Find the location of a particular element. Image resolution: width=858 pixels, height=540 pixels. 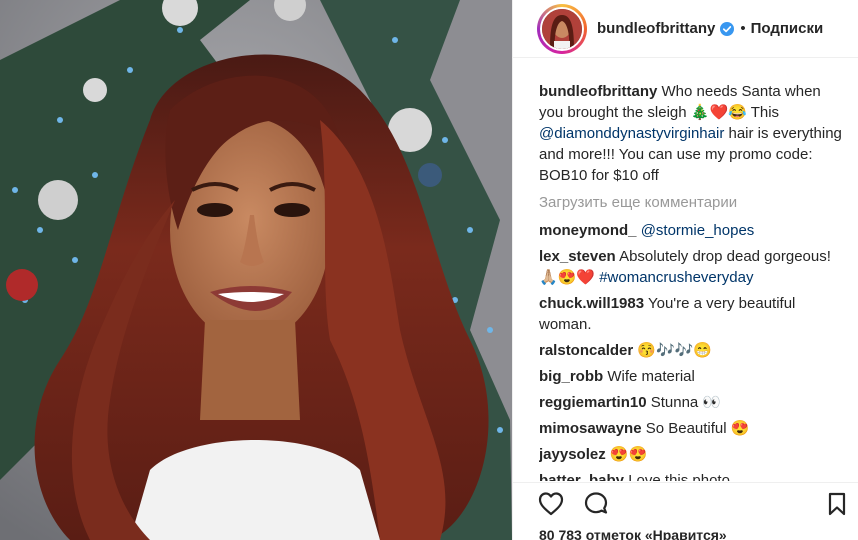

bookmark-outline-icon is located at coordinates (837, 504).